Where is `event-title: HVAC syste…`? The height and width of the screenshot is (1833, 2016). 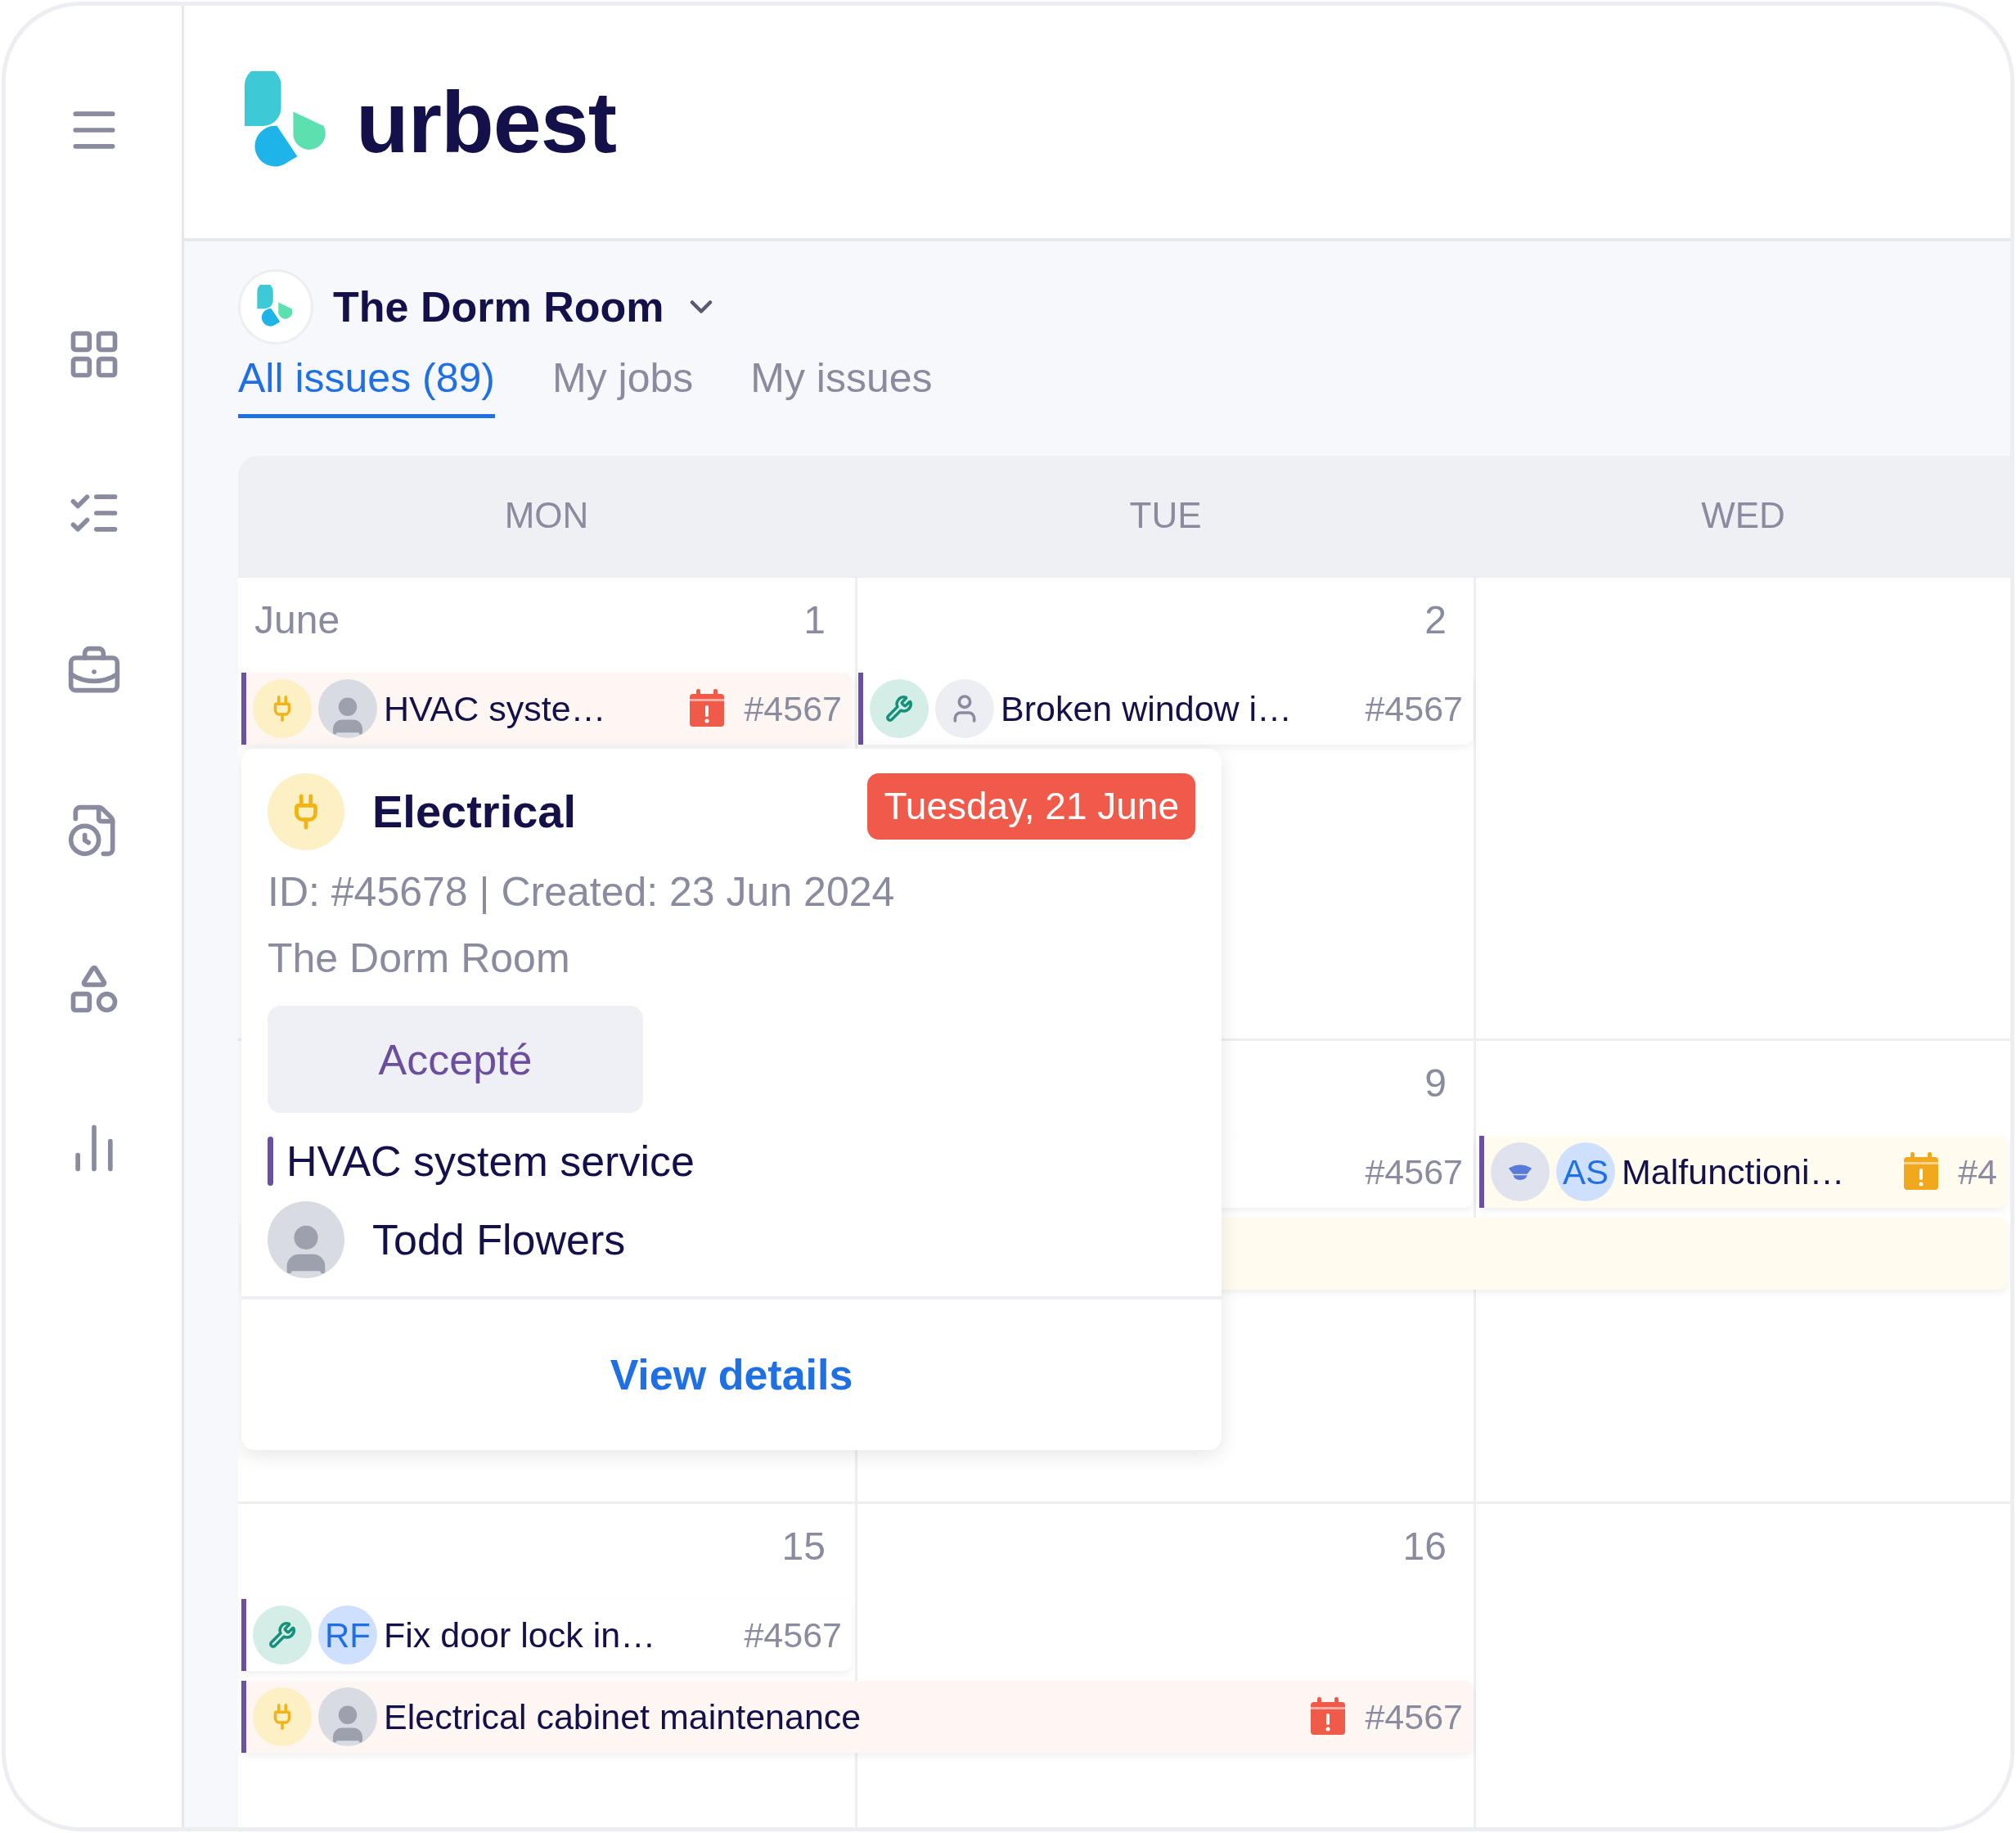 event-title: HVAC syste… is located at coordinates (495, 709).